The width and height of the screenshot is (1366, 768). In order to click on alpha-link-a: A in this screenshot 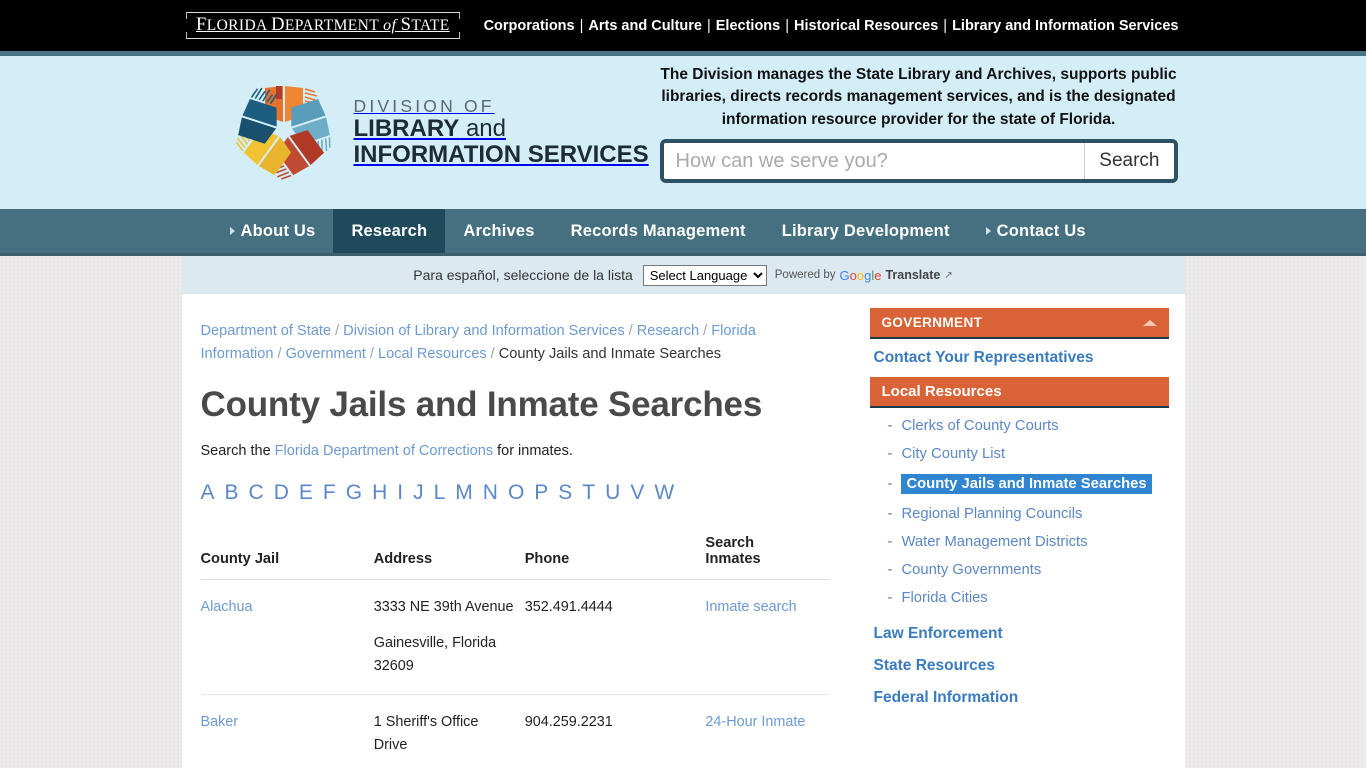, I will do `click(208, 492)`.